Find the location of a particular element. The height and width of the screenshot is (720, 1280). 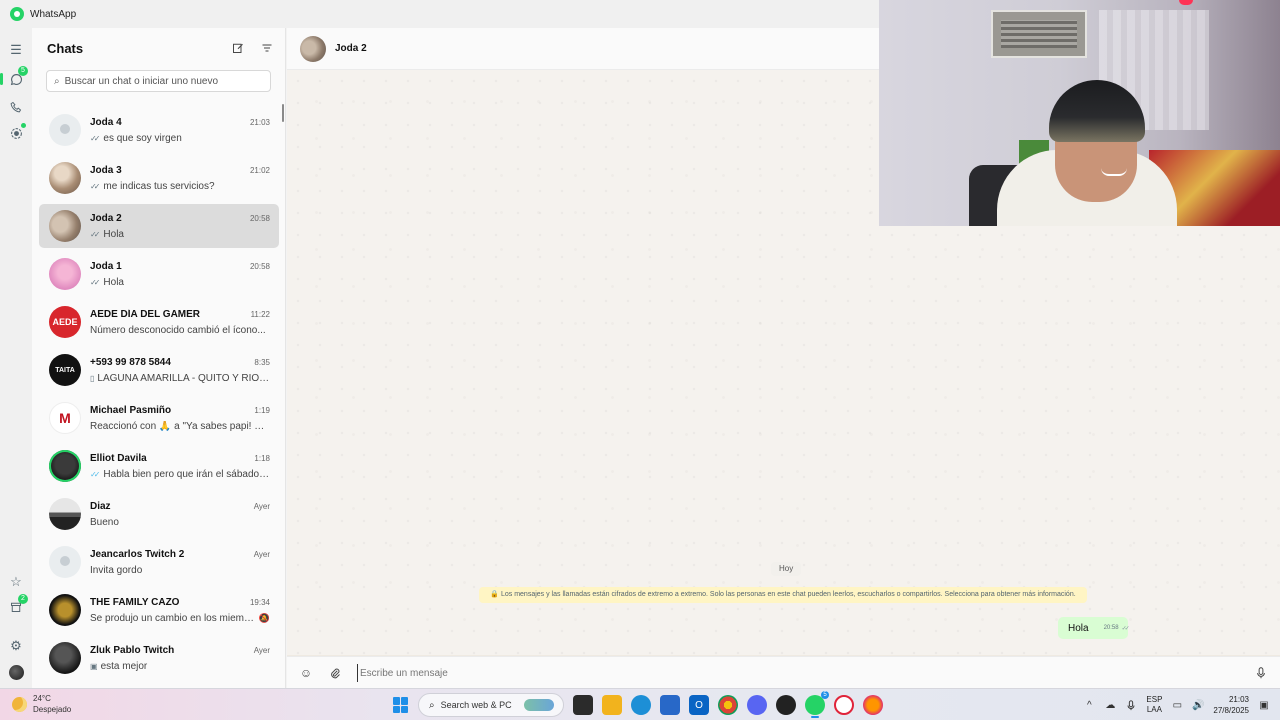

outlook-icon: O is located at coordinates (699, 705).